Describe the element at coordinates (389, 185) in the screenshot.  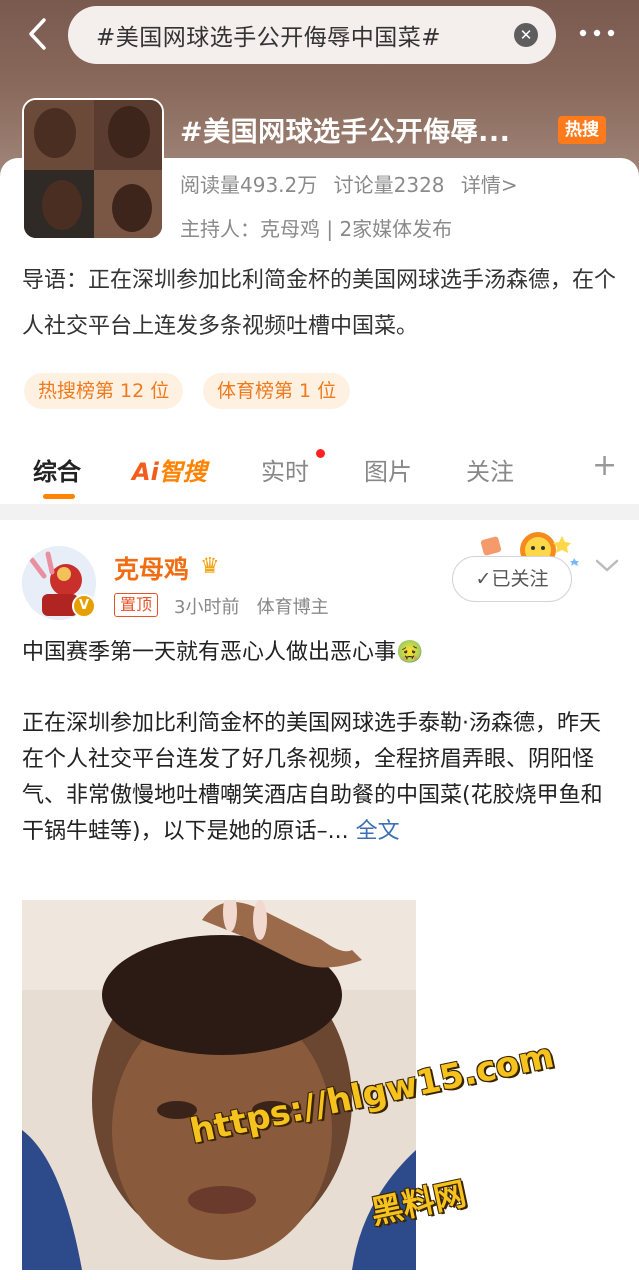
I see `discussion-count: 讨论量2328` at that location.